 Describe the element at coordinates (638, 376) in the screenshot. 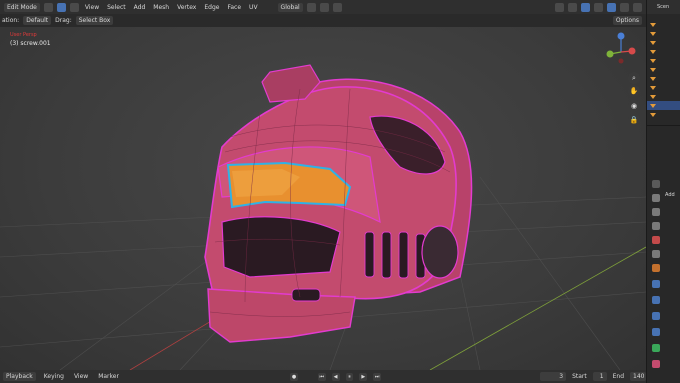

I see `end-frame-field: 140` at that location.